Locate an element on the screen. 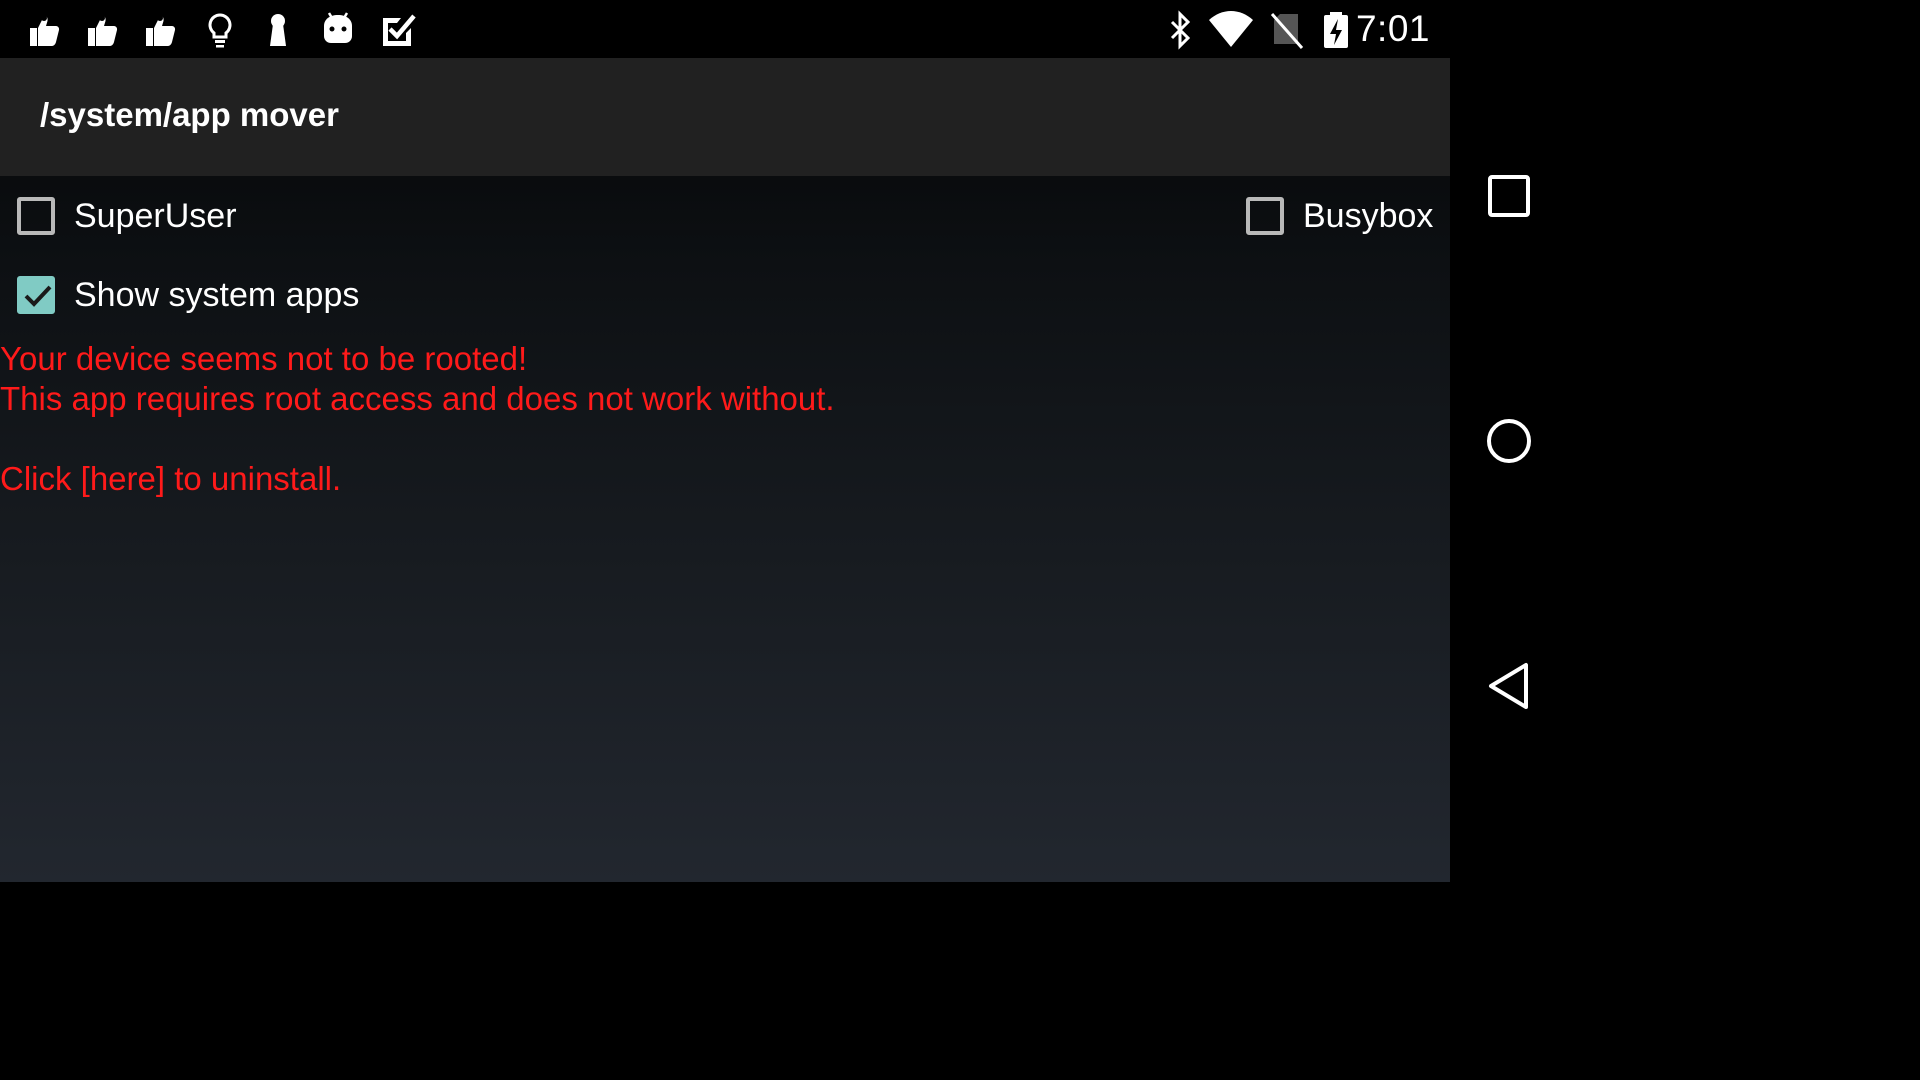 The width and height of the screenshot is (1920, 1080). busybox-checkbox is located at coordinates (1265, 216).